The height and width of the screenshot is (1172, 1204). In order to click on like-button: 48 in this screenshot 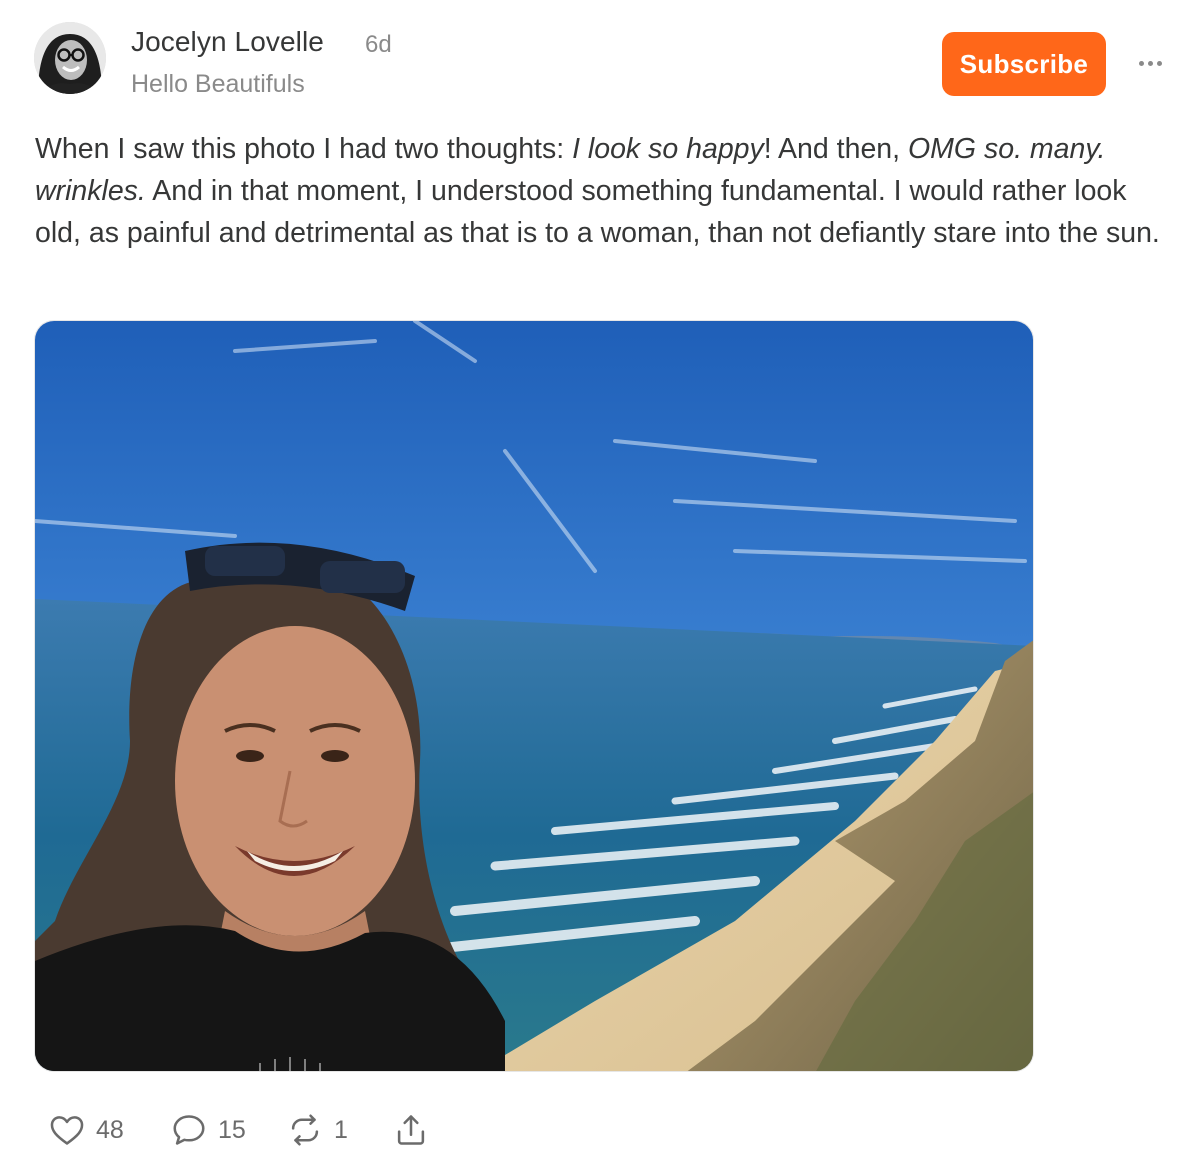, I will do `click(86, 1130)`.